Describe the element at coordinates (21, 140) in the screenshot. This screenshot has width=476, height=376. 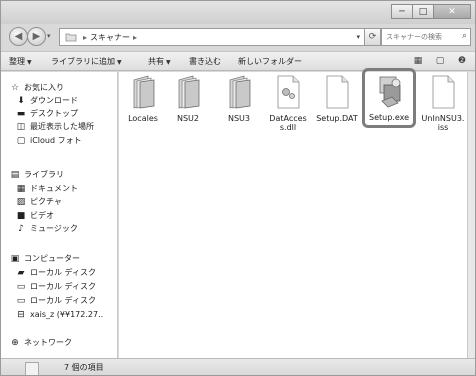
I see `icloud-icon: ▢` at that location.